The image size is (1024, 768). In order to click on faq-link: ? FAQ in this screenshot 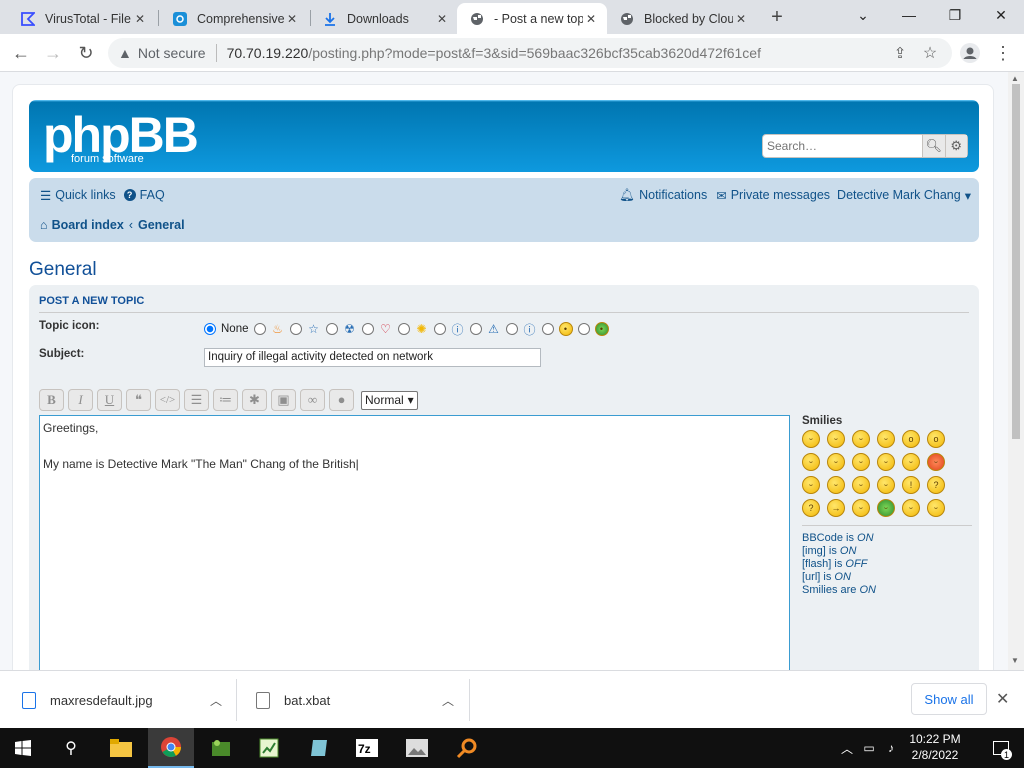, I will do `click(144, 195)`.